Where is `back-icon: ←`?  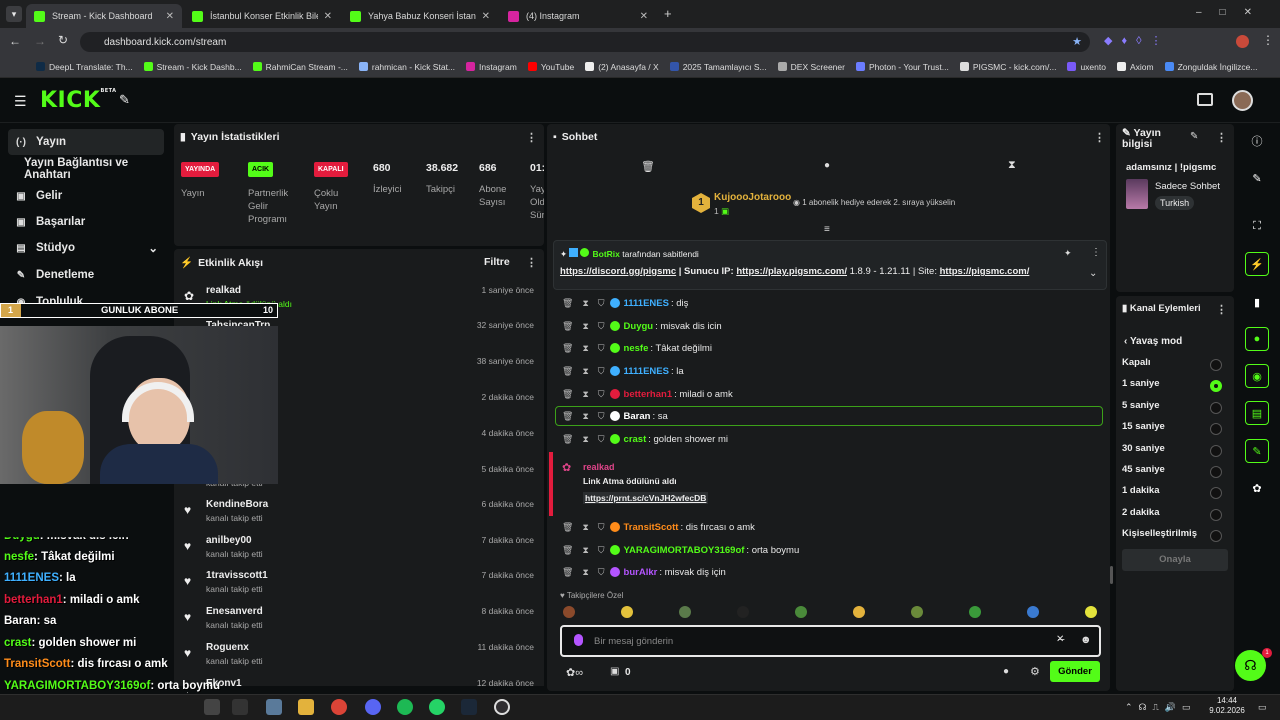
back-icon: ← is located at coordinates (15, 41).